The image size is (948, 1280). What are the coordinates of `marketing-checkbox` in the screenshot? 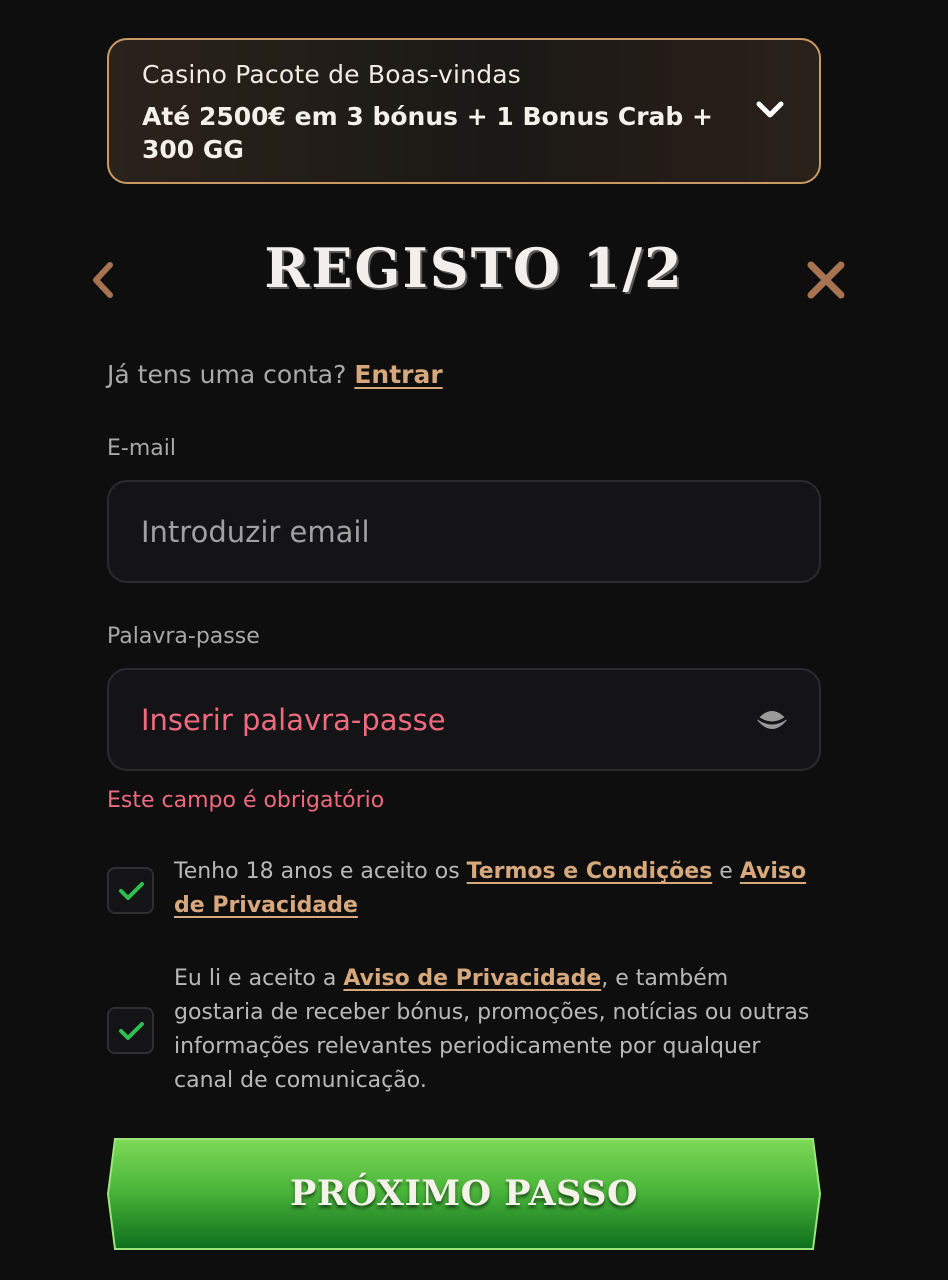 It's located at (130, 1030).